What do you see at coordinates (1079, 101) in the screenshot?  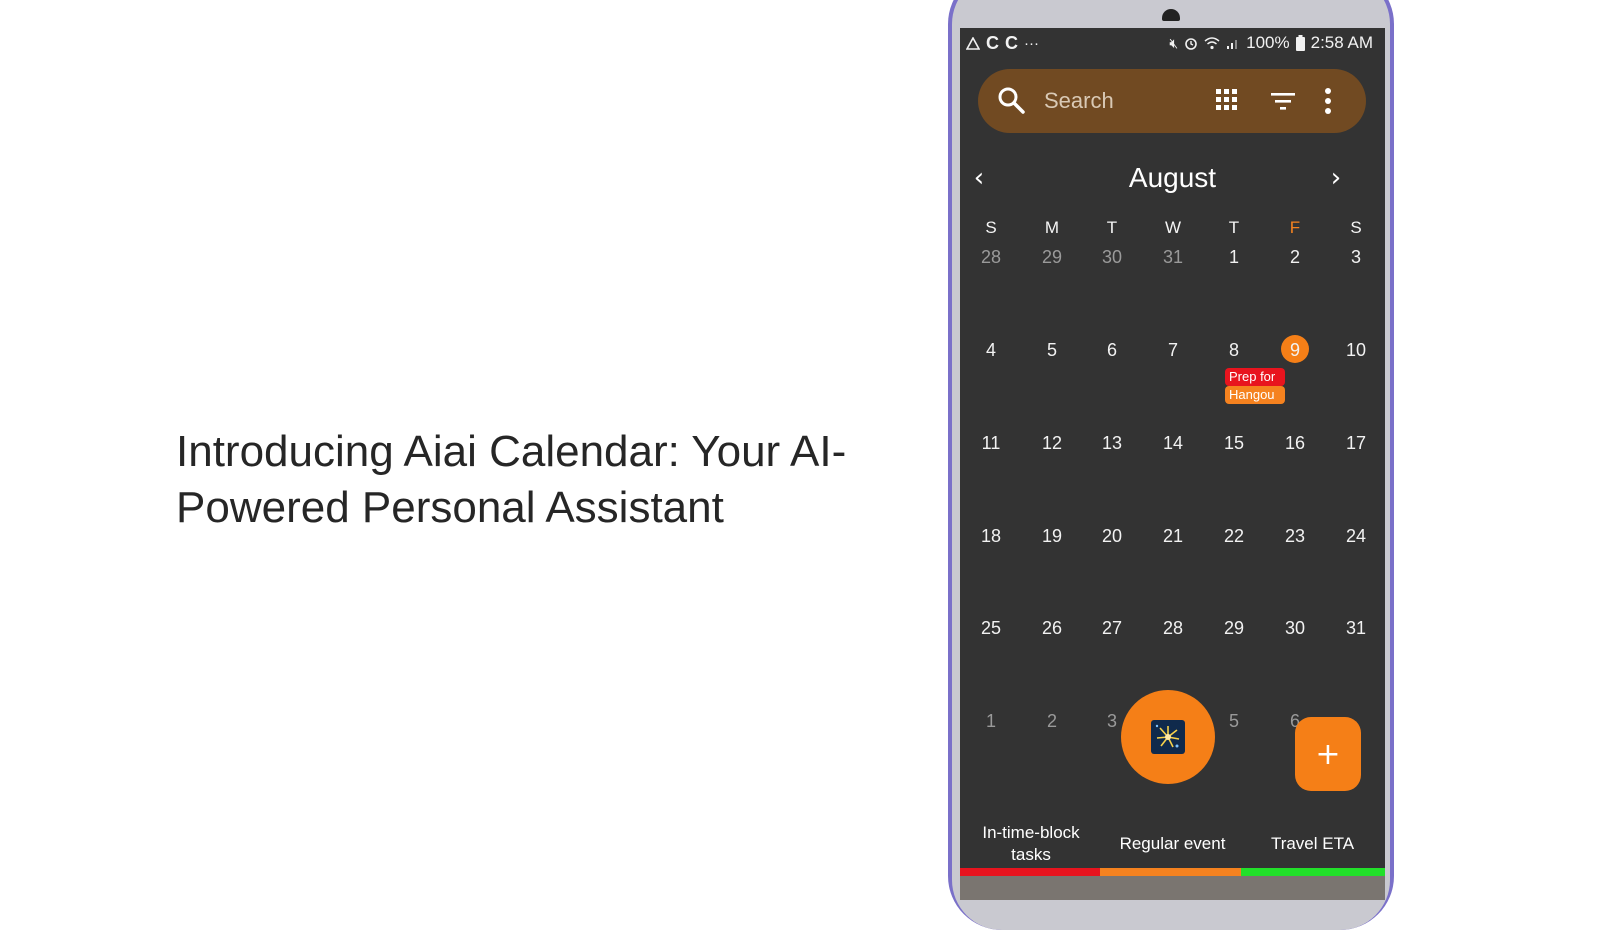 I see `search-input: Search` at bounding box center [1079, 101].